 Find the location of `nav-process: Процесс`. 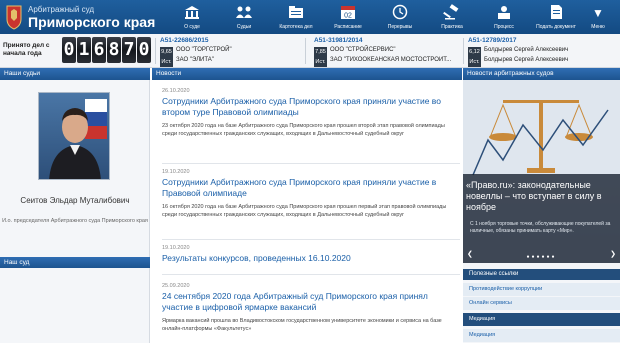

nav-process: Процесс is located at coordinates (504, 17).